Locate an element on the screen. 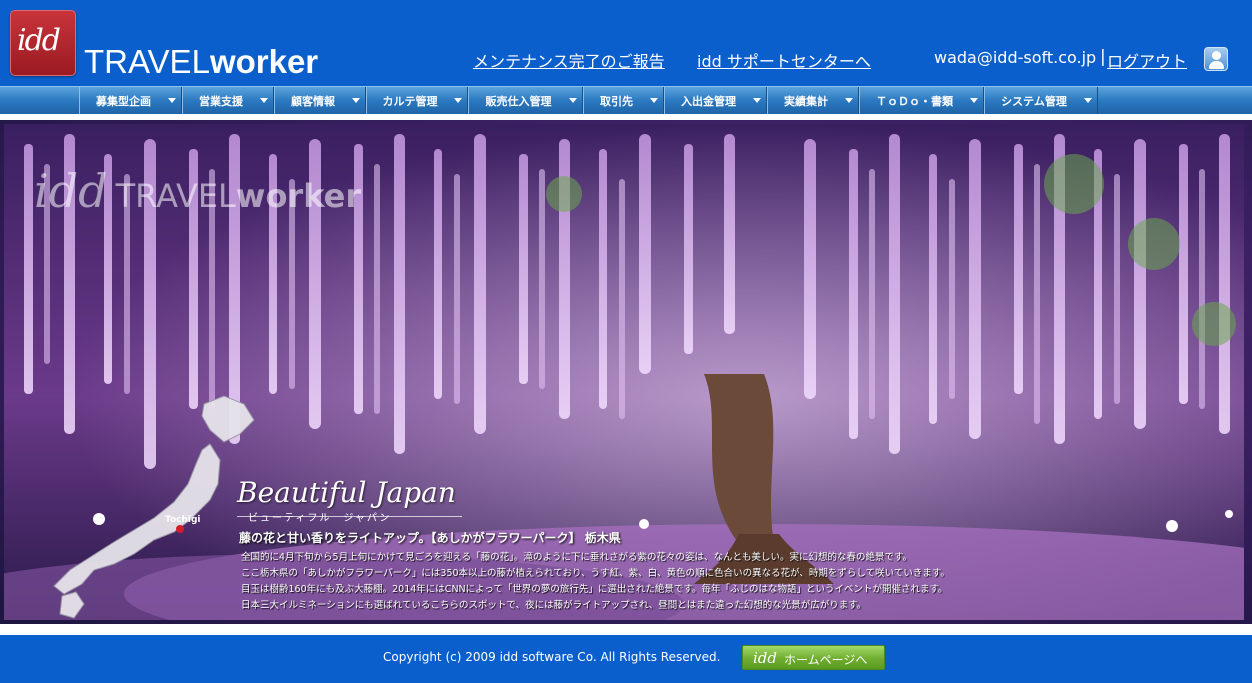  menu-label: ＴｏＤｏ・書類 is located at coordinates (914, 101).